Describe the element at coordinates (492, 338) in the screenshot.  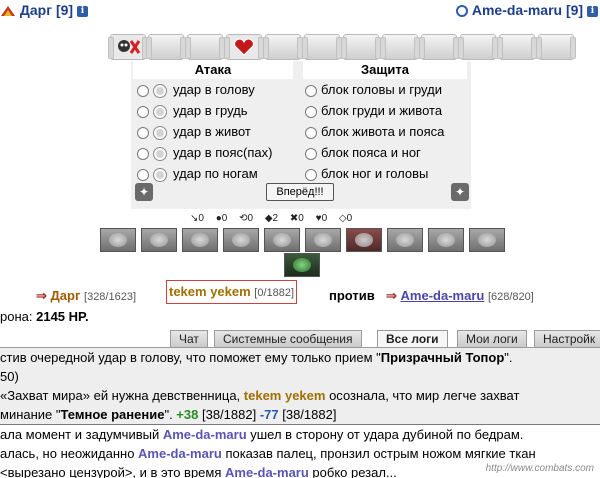
I see `tab-my-logs: Мои логи` at that location.